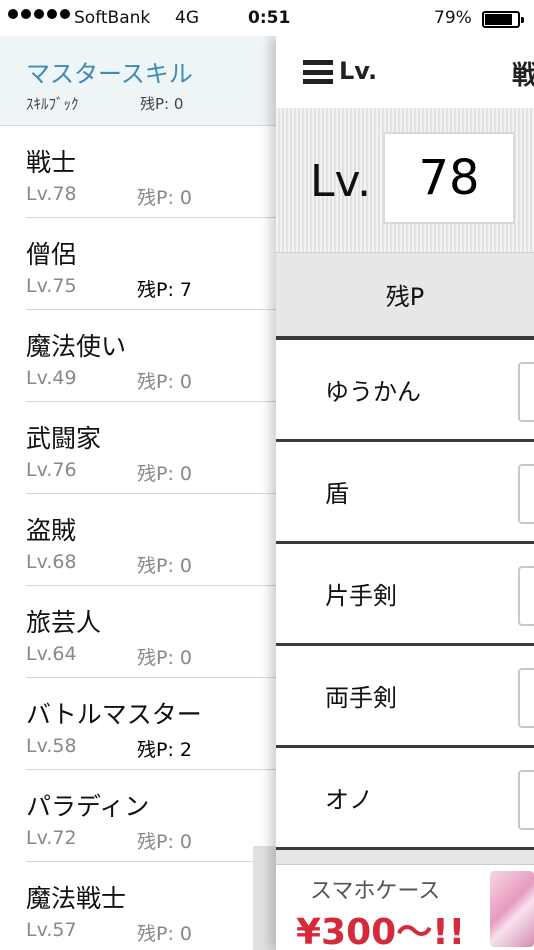 The height and width of the screenshot is (950, 534). Describe the element at coordinates (51, 746) in the screenshot. I see `job-level: Lv.58` at that location.